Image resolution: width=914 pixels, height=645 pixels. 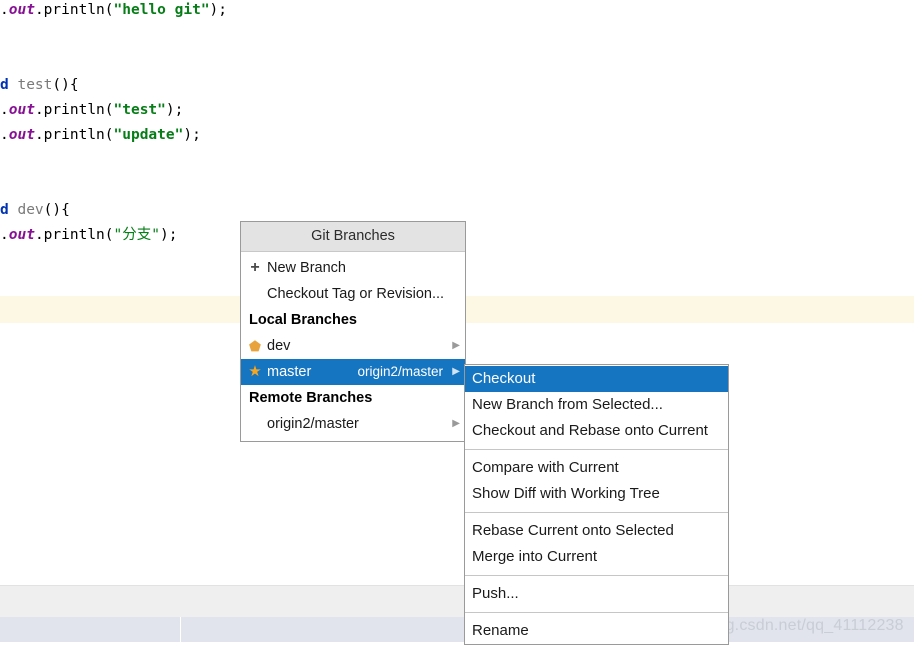 What do you see at coordinates (353, 237) in the screenshot?
I see `git-branches-popup-title: Git Branches` at bounding box center [353, 237].